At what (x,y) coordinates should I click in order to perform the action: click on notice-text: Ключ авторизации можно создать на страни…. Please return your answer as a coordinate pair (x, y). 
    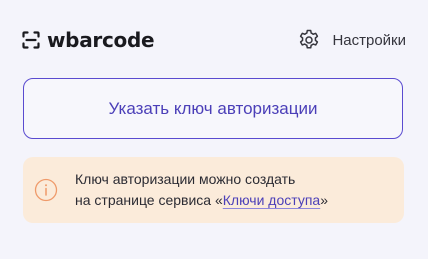
    Looking at the image, I should click on (201, 190).